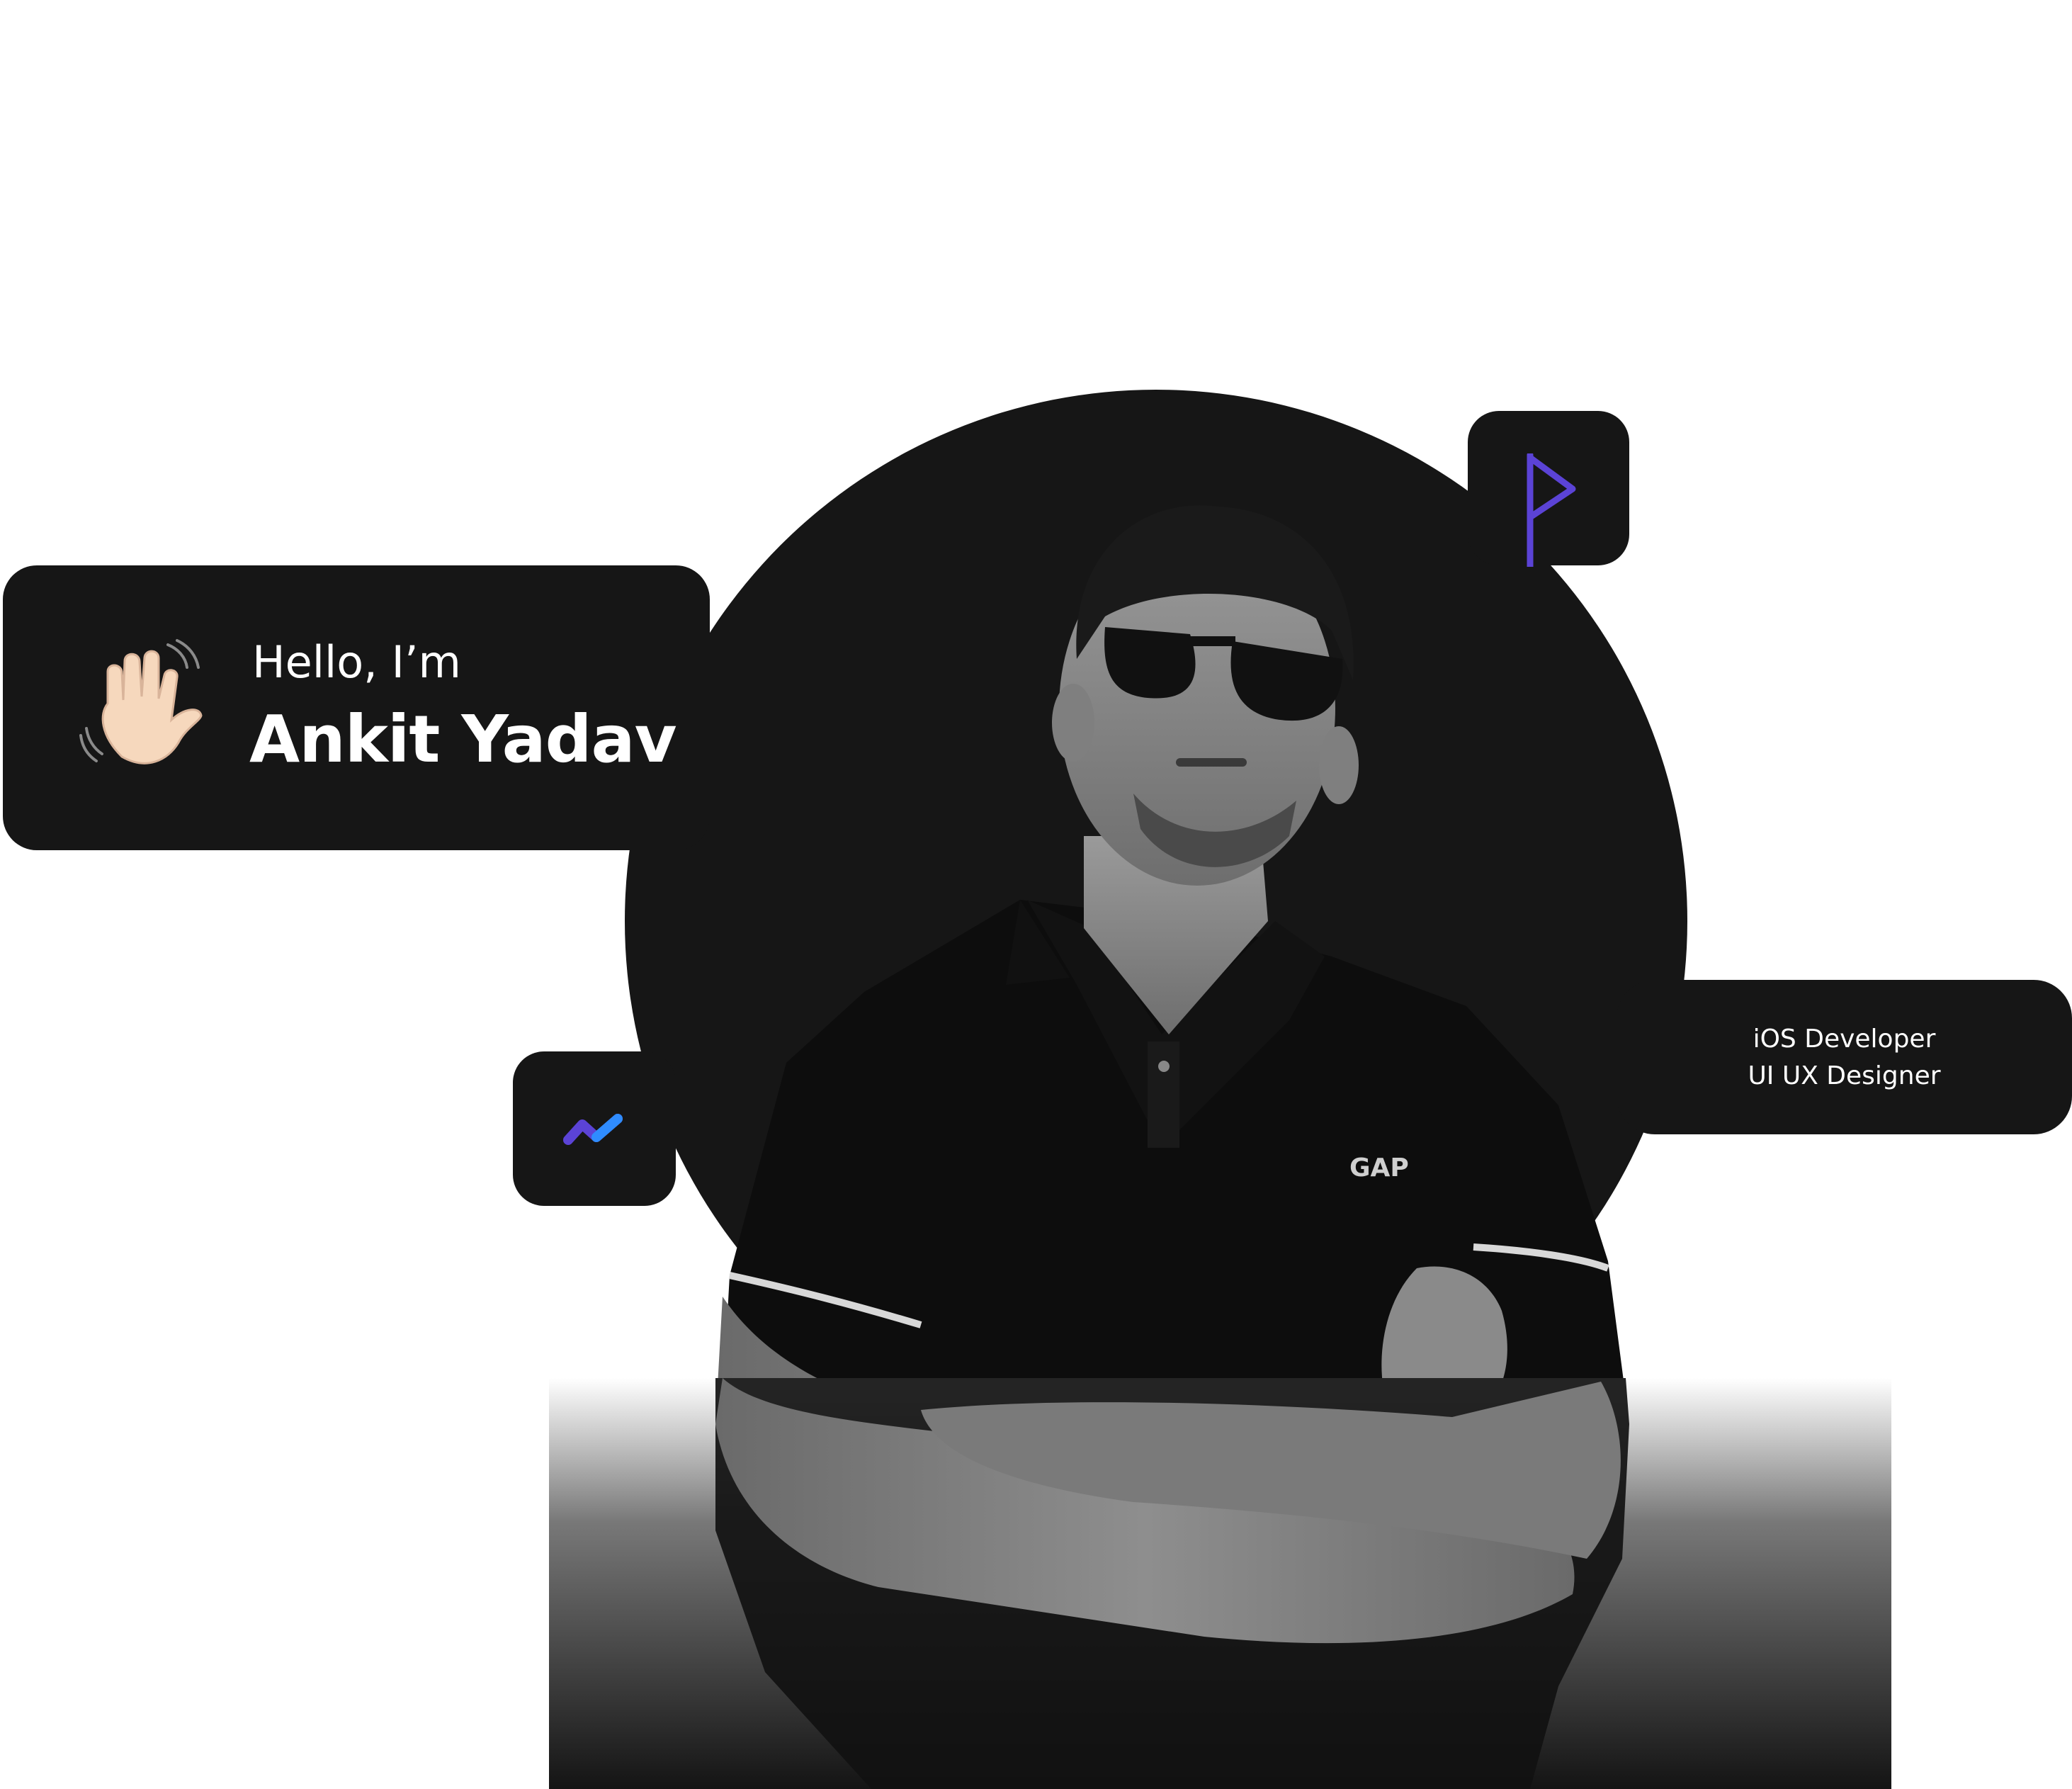 The height and width of the screenshot is (1789, 2072). Describe the element at coordinates (1172, 1583) in the screenshot. I see `profile-photo-lower` at that location.